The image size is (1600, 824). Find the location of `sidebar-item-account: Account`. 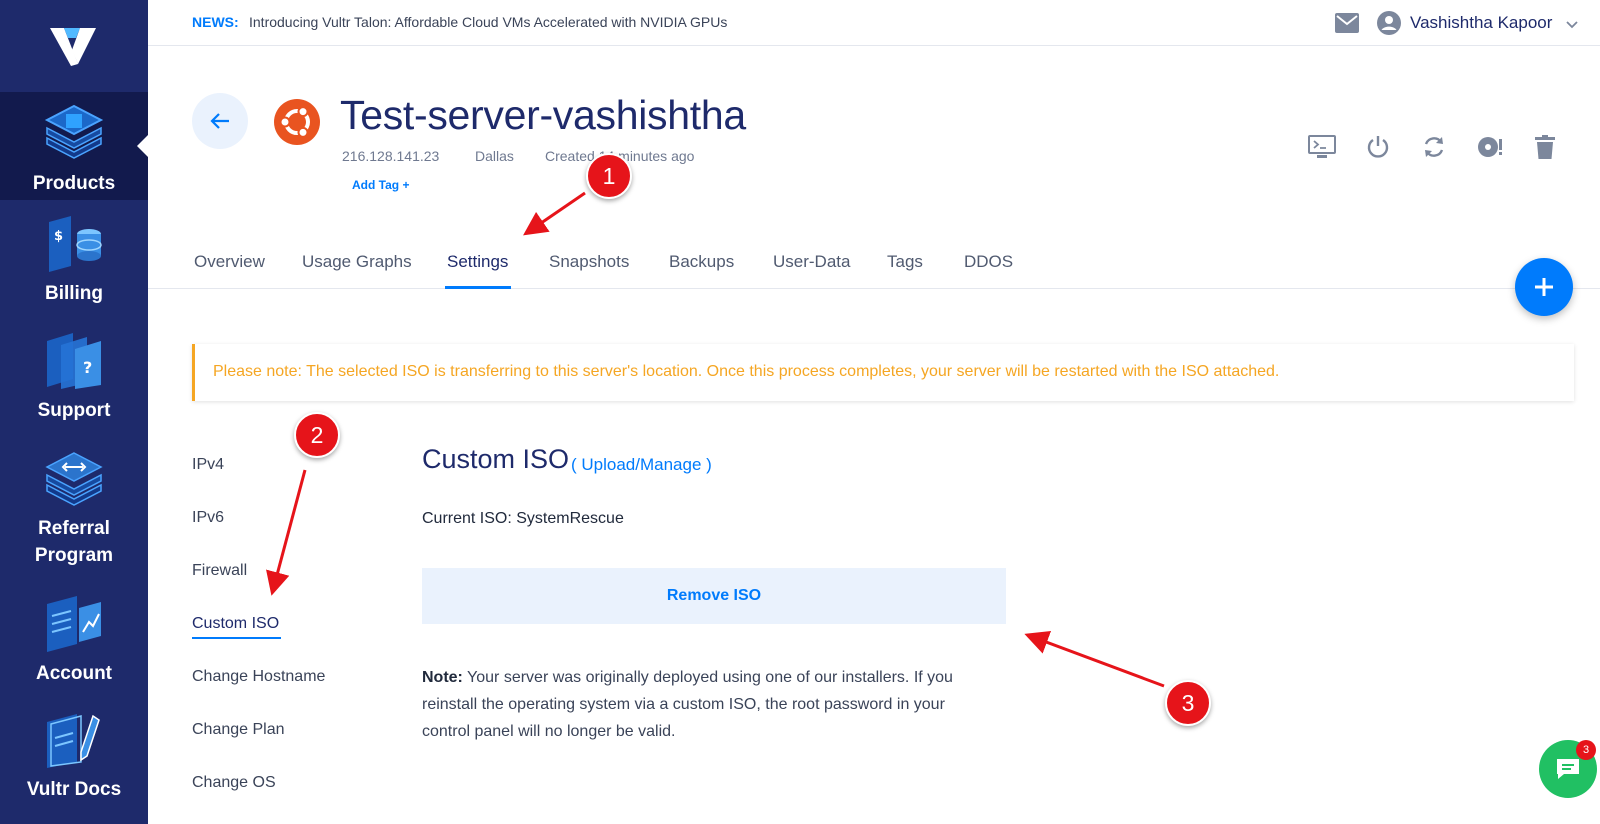

sidebar-item-account: Account is located at coordinates (74, 641).